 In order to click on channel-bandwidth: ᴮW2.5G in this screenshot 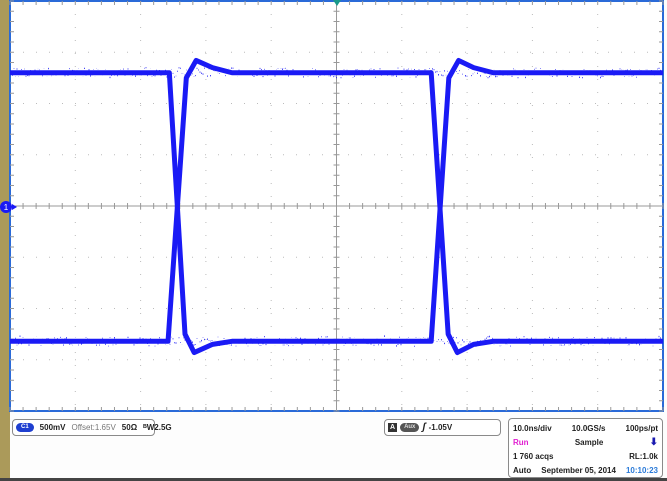, I will do `click(157, 427)`.